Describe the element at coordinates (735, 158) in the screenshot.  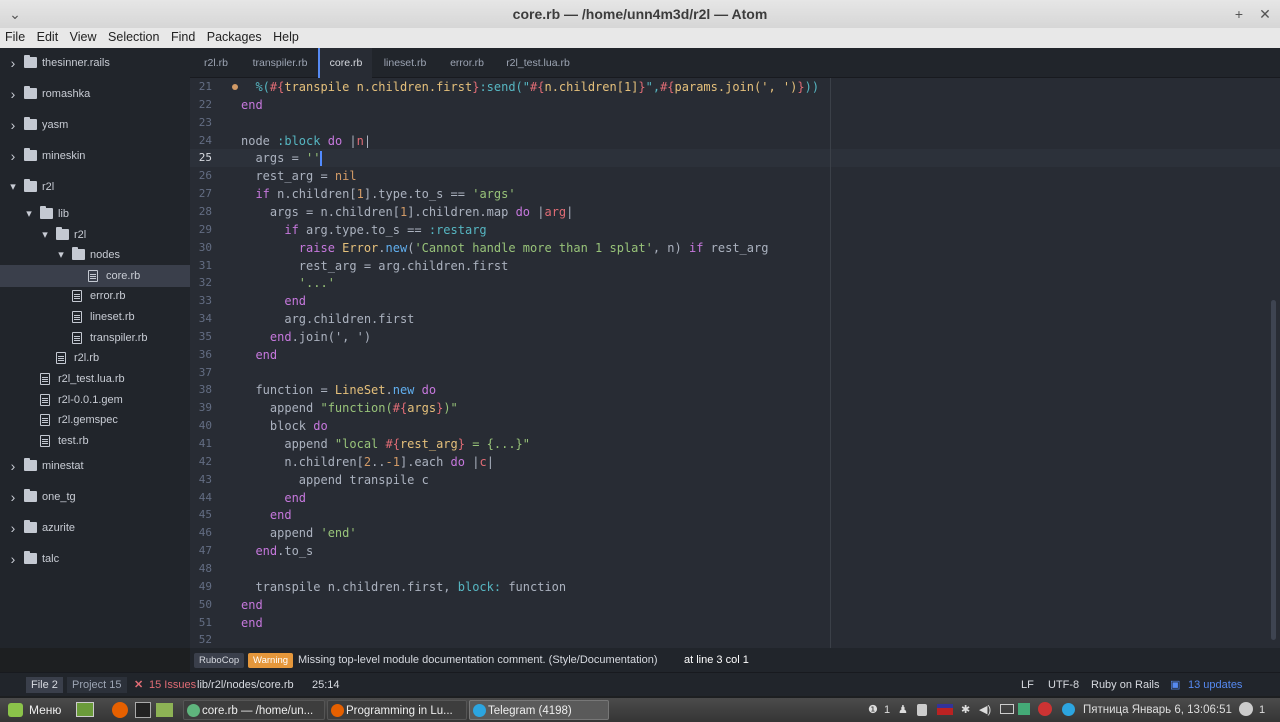
I see `code-line: 25 args = ''` at that location.